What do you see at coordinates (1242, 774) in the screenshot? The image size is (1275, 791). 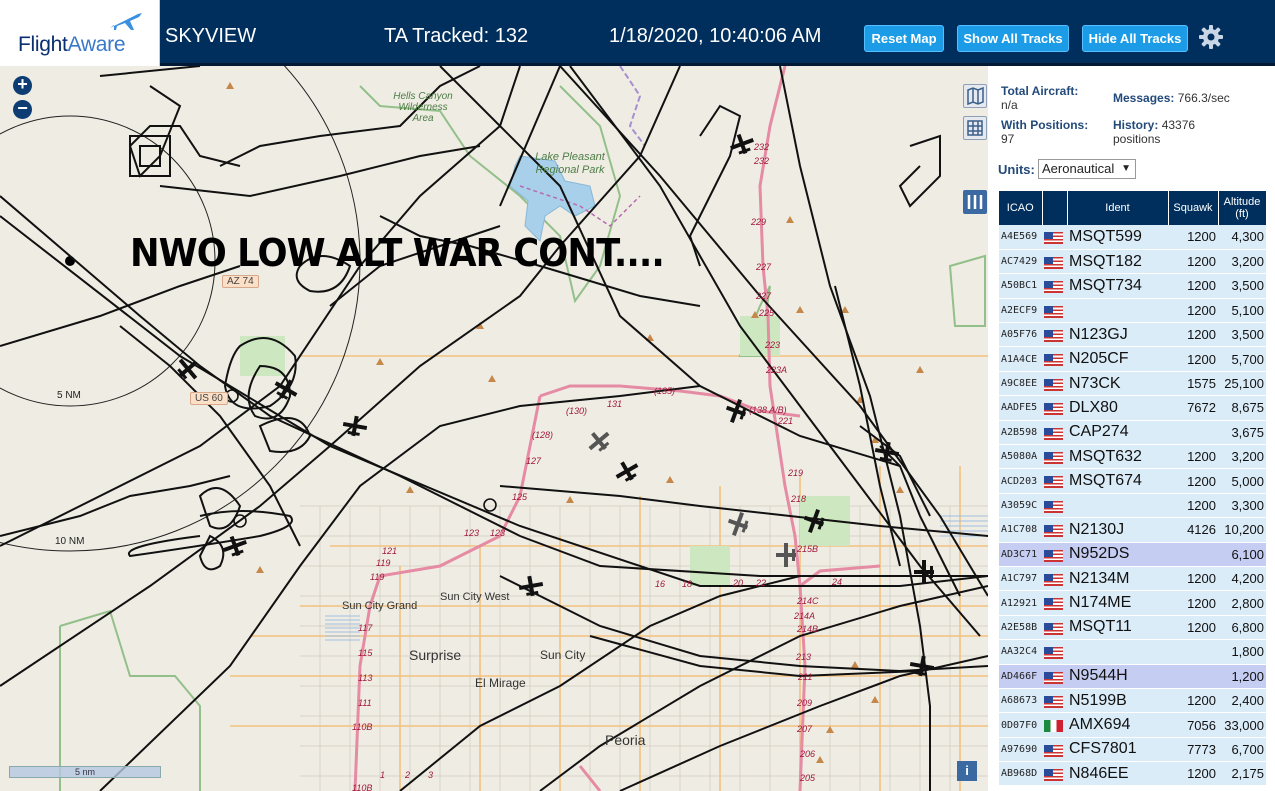 I see `altitude-cell: 2,175` at bounding box center [1242, 774].